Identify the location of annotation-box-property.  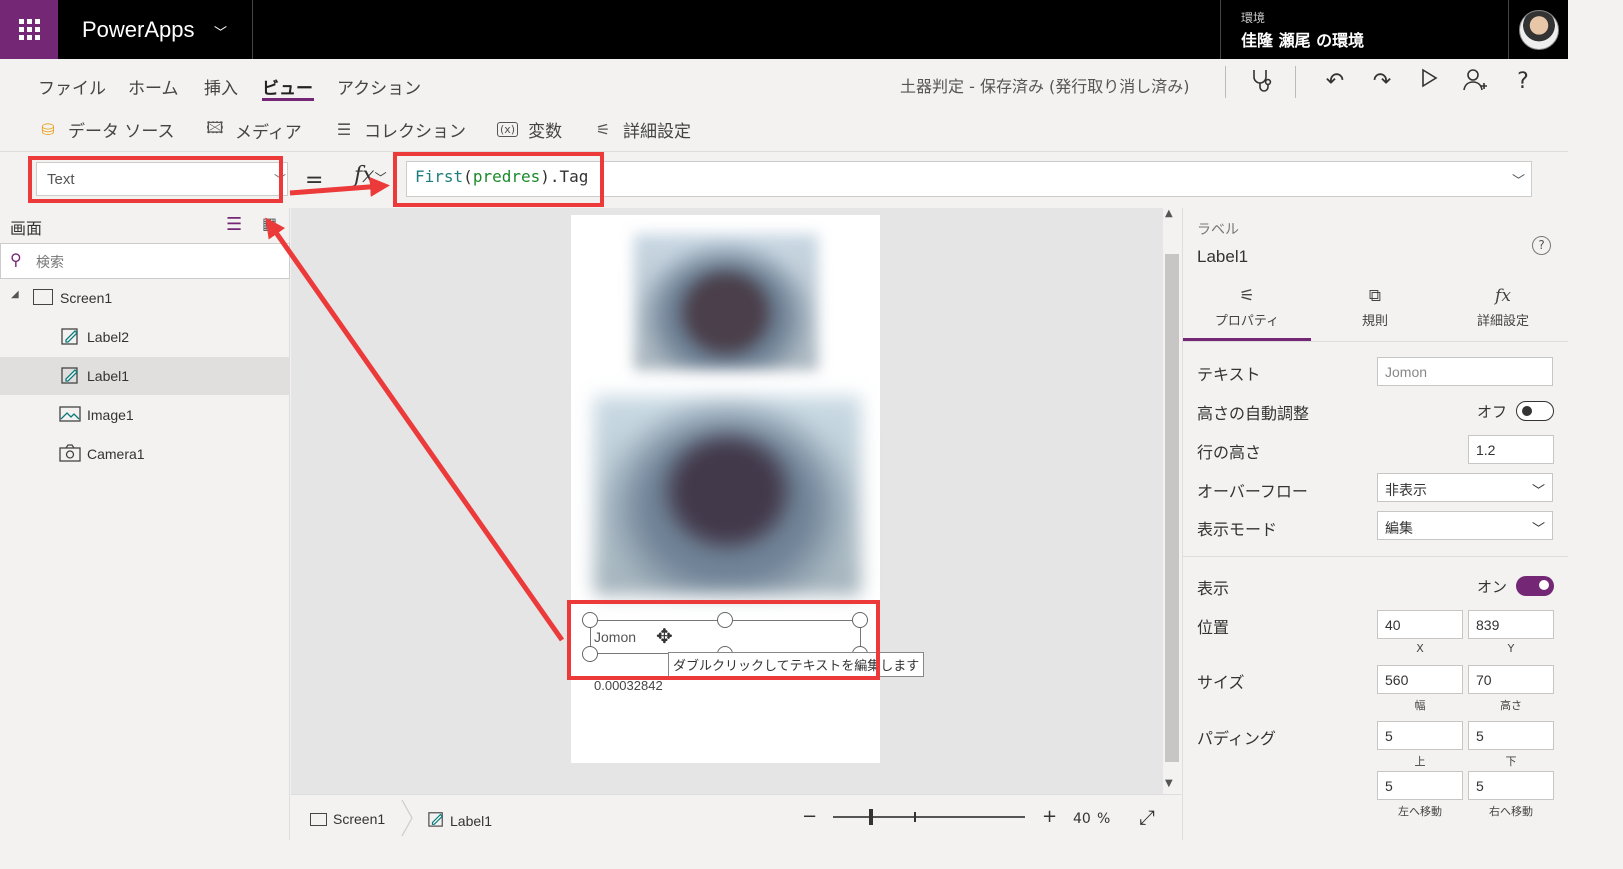
(155, 179).